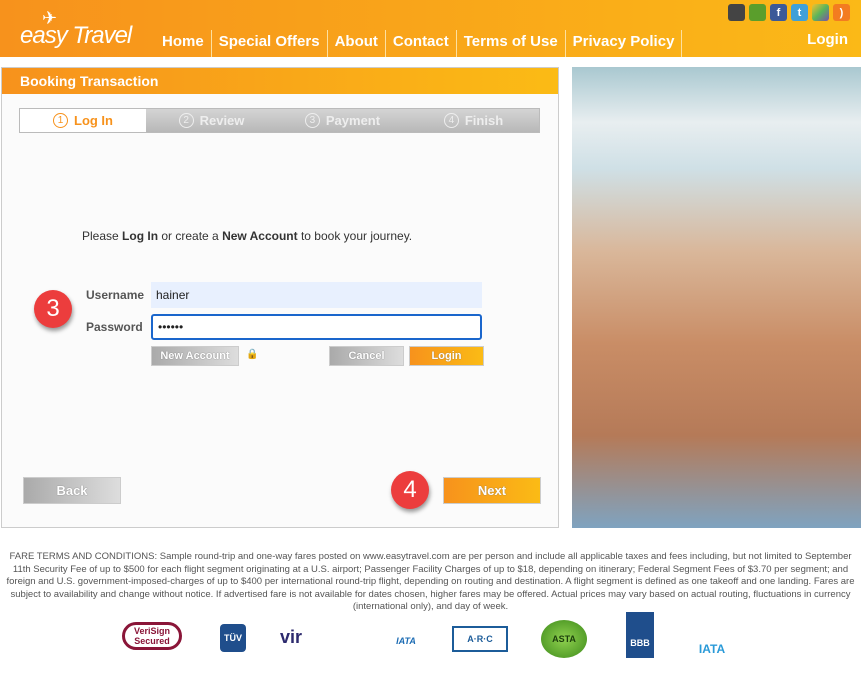  Describe the element at coordinates (355, 236) in the screenshot. I see `intro-text: to book your journey.` at that location.